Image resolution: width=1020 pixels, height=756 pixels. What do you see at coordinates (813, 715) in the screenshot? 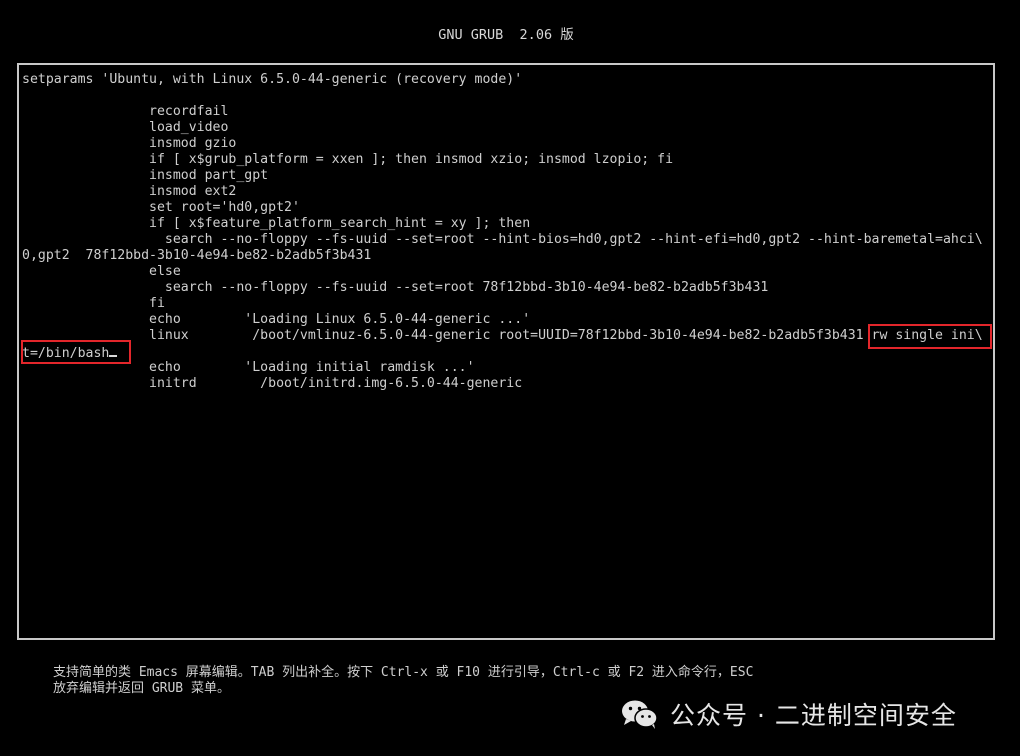
I see `watermark-text: 公众号 · 二进制空间安全` at bounding box center [813, 715].